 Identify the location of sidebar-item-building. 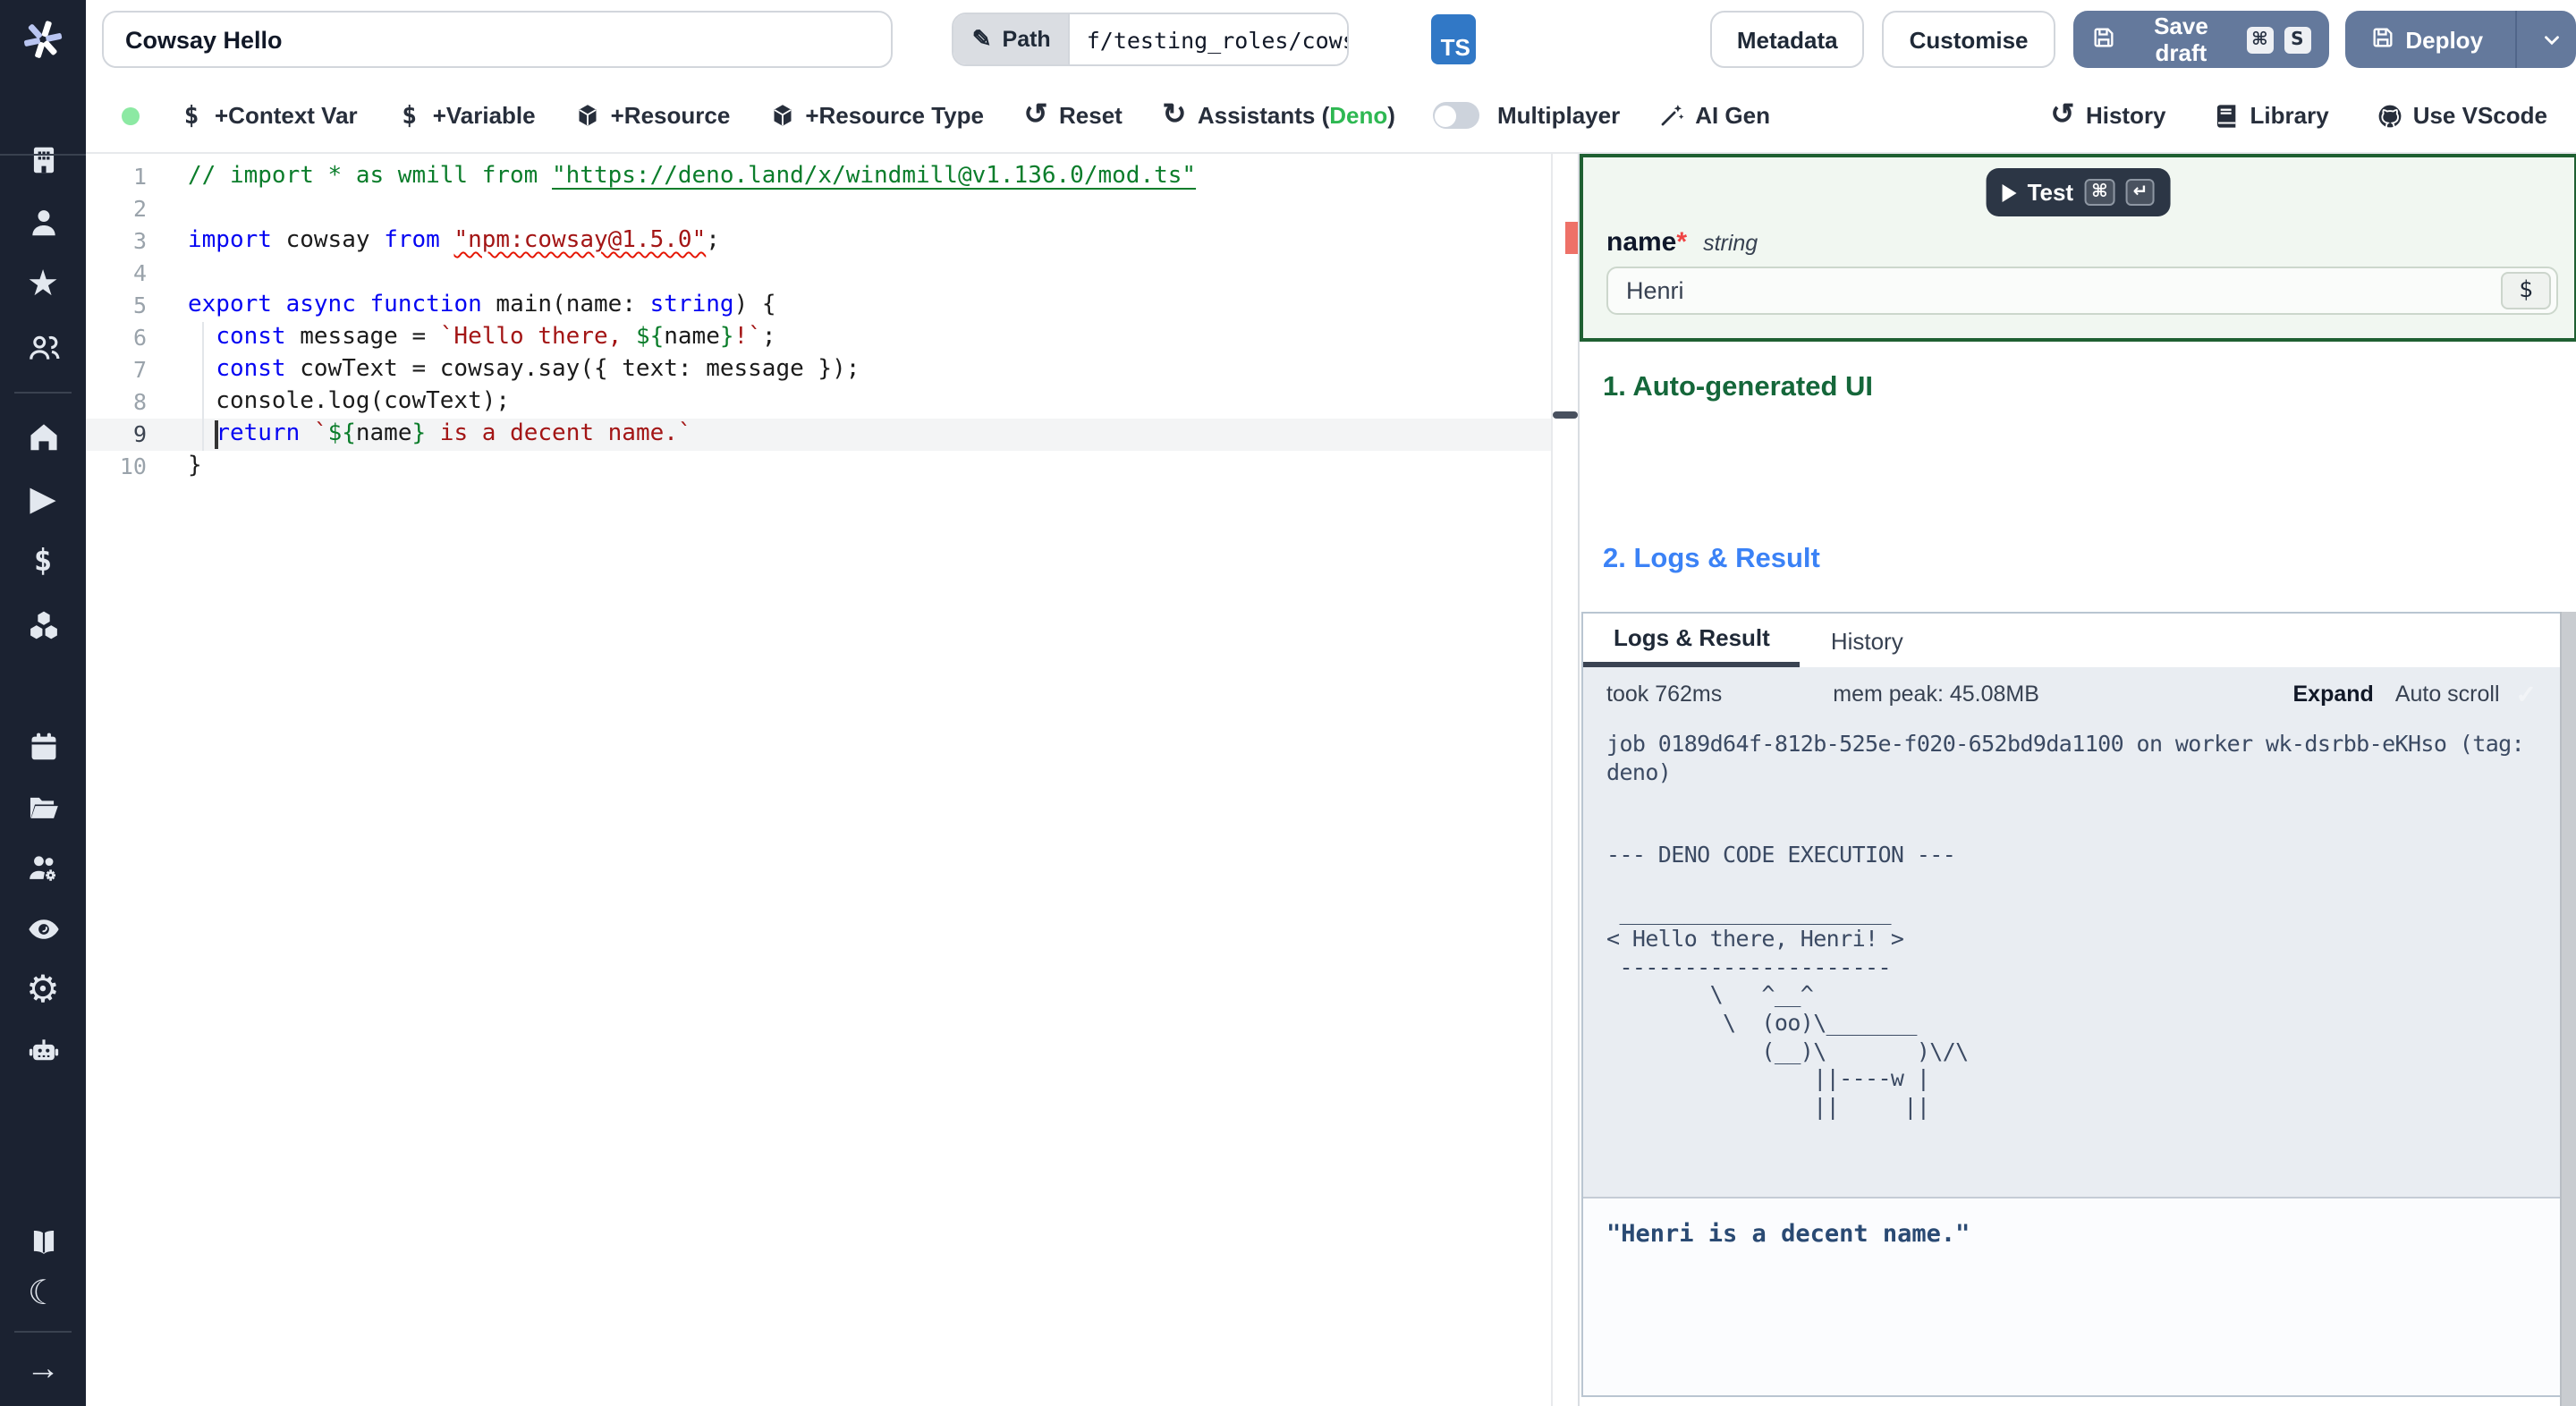
(43, 159).